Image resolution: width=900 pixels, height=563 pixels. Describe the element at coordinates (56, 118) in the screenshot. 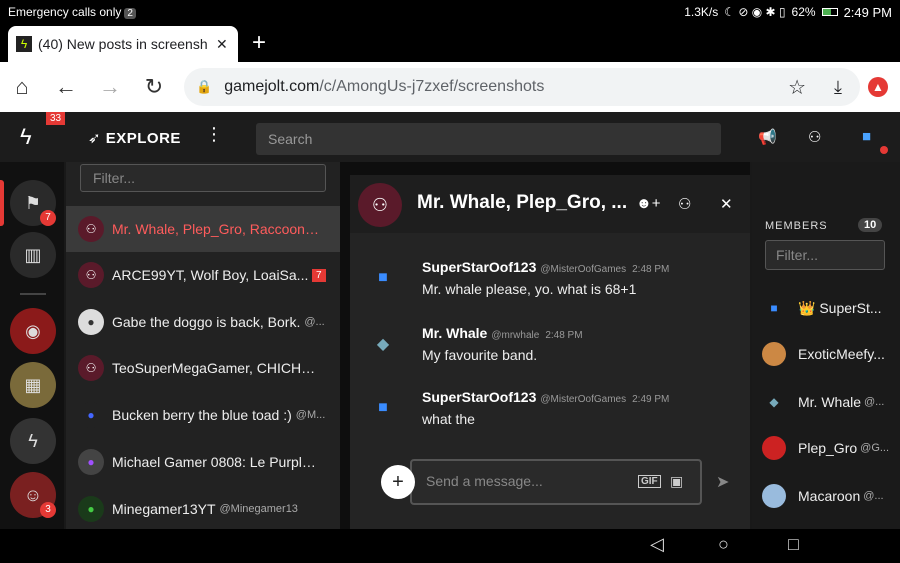

I see `notification-count-badge: 33` at that location.